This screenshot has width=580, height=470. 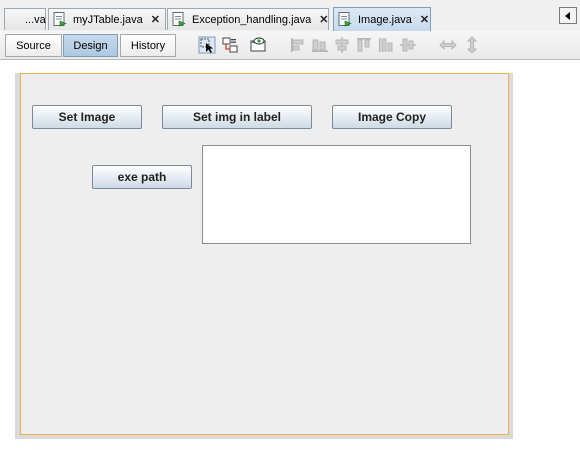 I want to click on tab-label: Image.java, so click(x=385, y=19).